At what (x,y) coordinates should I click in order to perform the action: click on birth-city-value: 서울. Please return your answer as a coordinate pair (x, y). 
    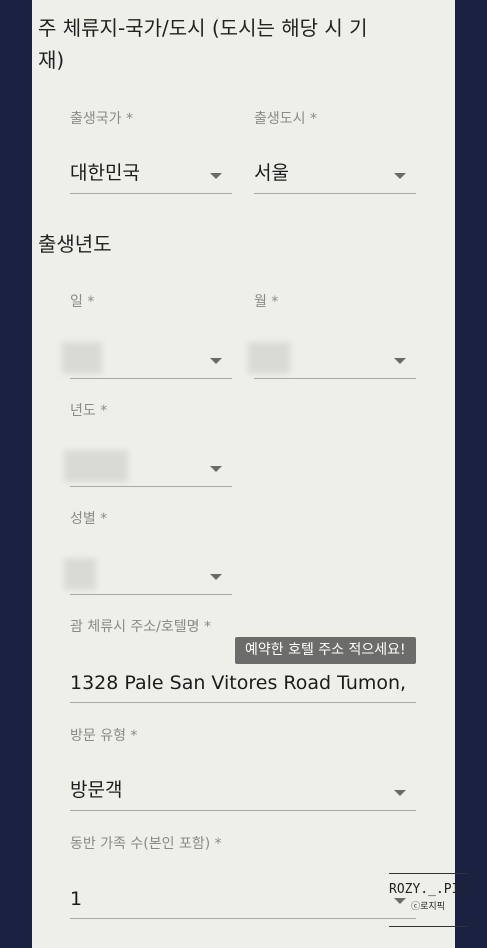
    Looking at the image, I should click on (271, 173).